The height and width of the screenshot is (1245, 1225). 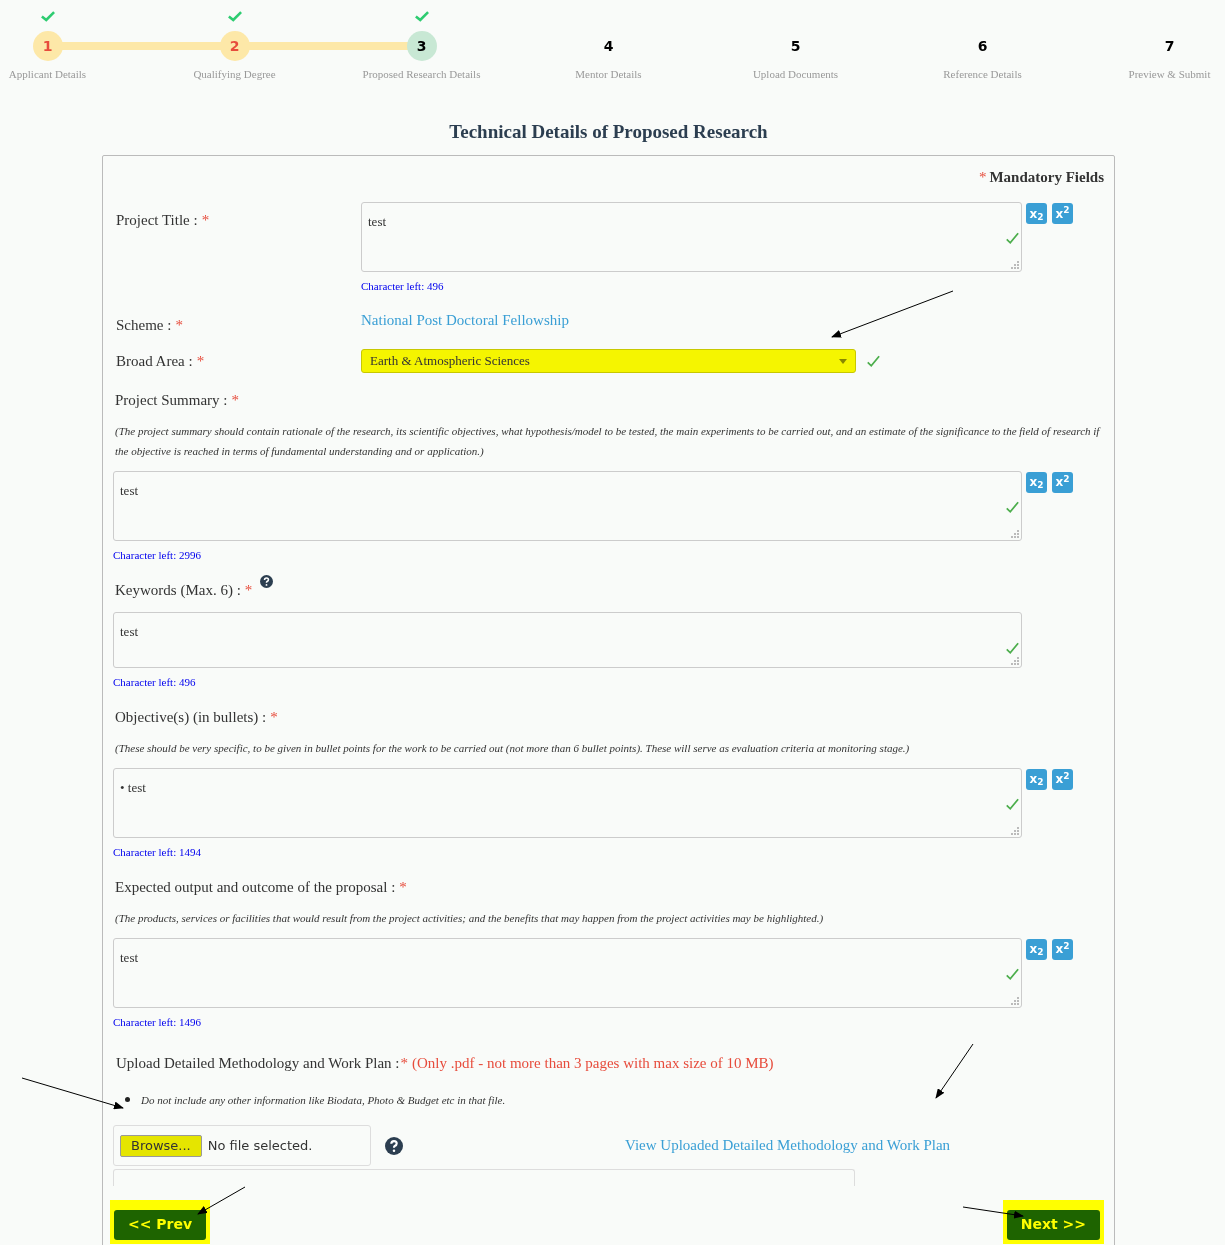 What do you see at coordinates (1169, 46) in the screenshot?
I see `step-number: 7` at bounding box center [1169, 46].